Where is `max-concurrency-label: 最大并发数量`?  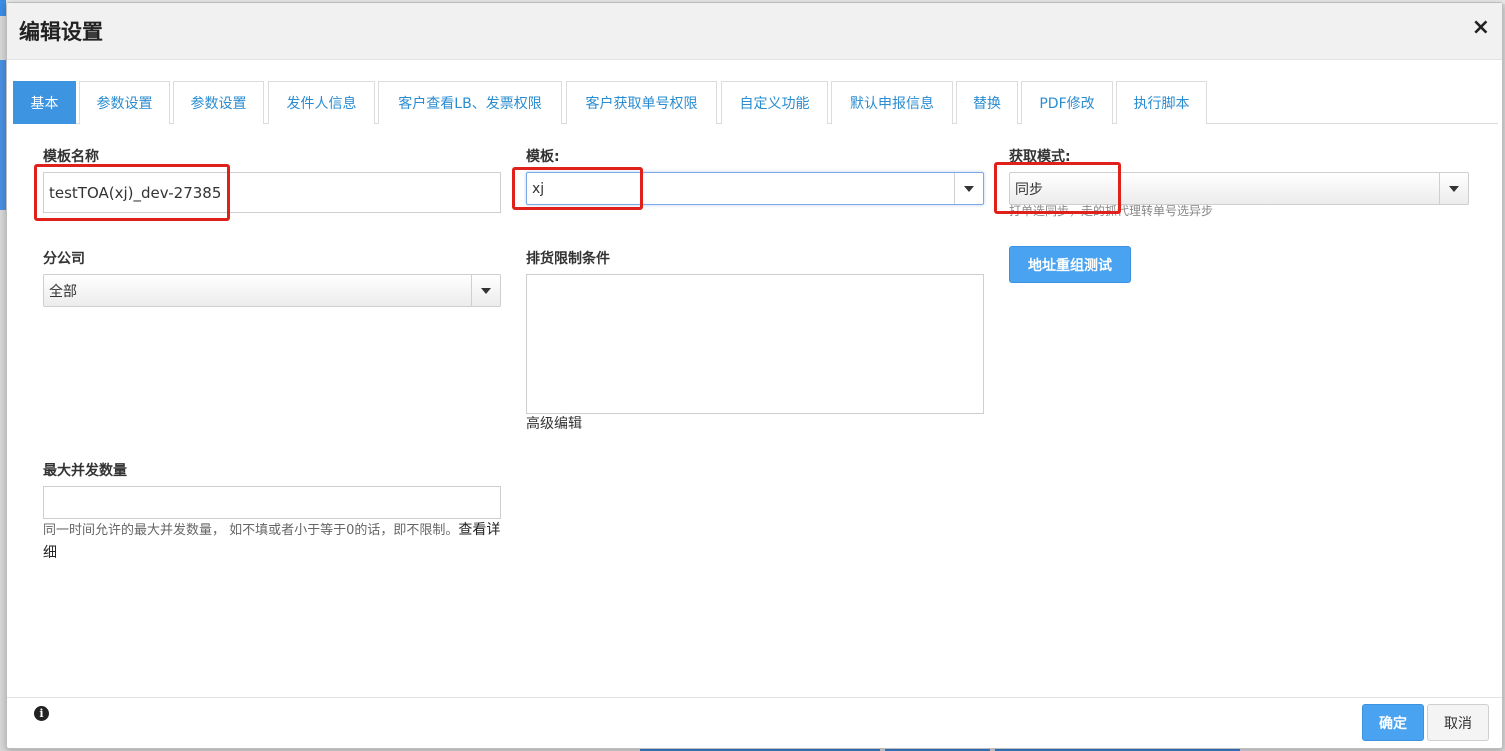
max-concurrency-label: 最大并发数量 is located at coordinates (85, 471).